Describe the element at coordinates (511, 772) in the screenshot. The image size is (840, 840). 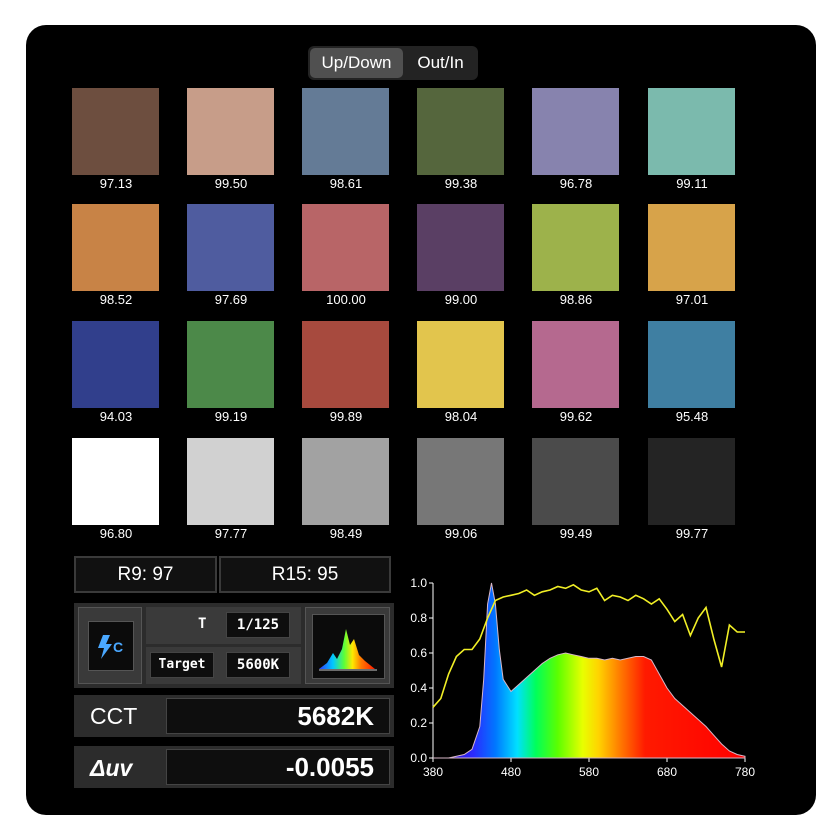
I see `x-tick-label: 480` at that location.